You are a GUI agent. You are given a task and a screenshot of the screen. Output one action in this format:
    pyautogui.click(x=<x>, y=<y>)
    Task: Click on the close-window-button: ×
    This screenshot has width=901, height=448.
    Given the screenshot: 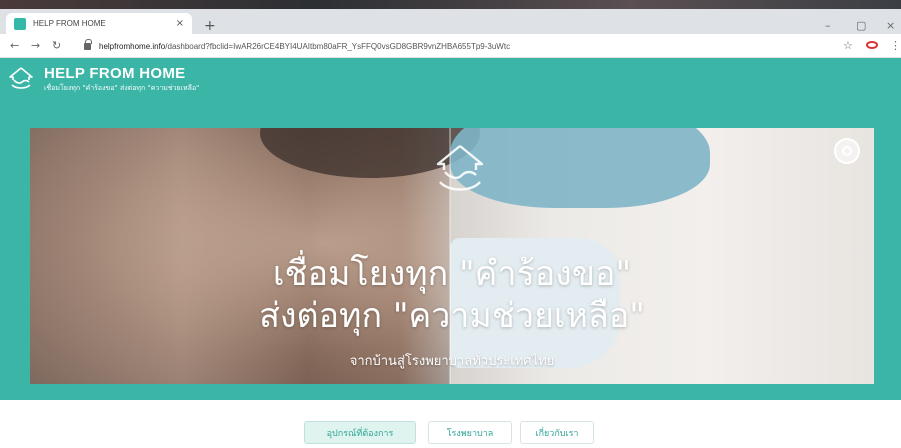 What is the action you would take?
    pyautogui.click(x=890, y=25)
    